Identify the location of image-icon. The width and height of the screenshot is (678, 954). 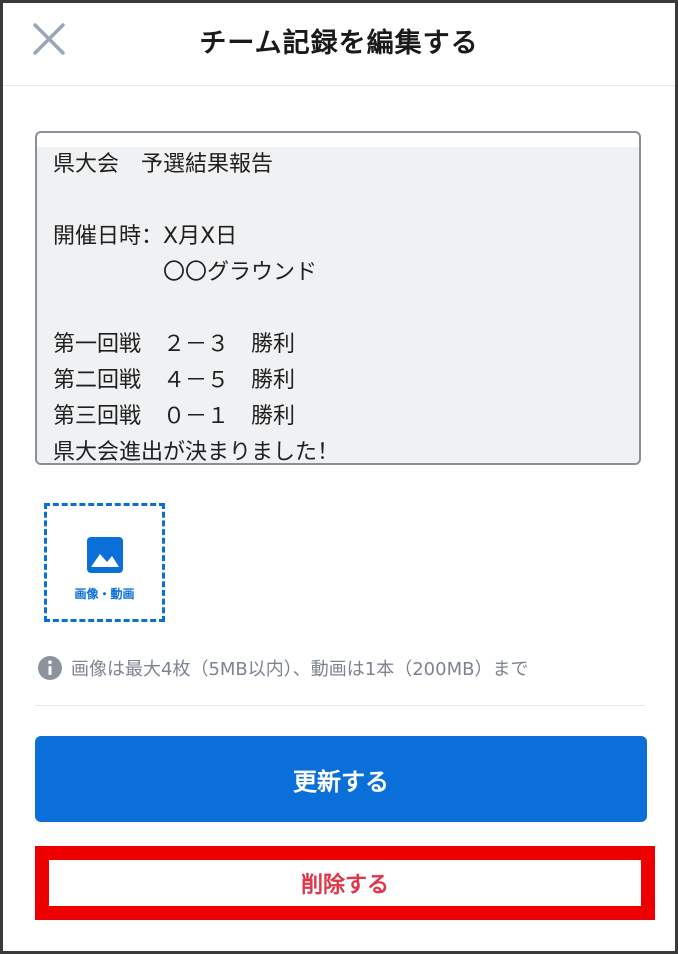
(104, 555).